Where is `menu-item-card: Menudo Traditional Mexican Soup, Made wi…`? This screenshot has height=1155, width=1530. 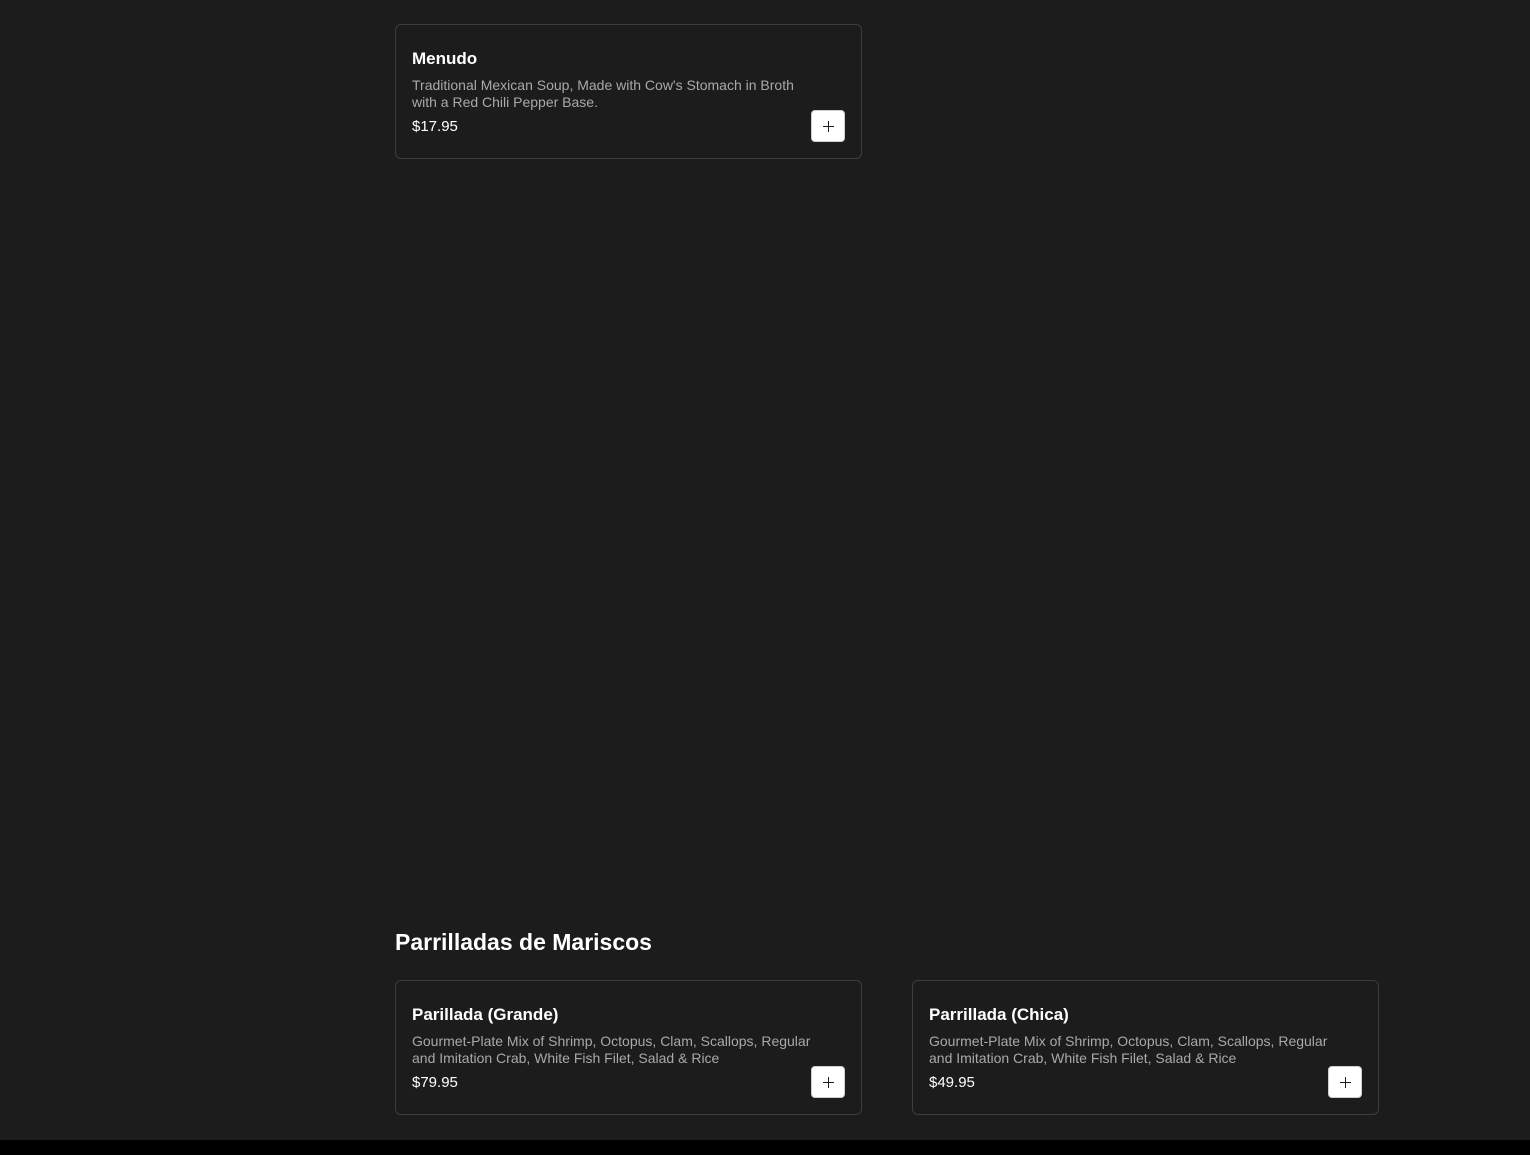 menu-item-card: Menudo Traditional Mexican Soup, Made wi… is located at coordinates (628, 91).